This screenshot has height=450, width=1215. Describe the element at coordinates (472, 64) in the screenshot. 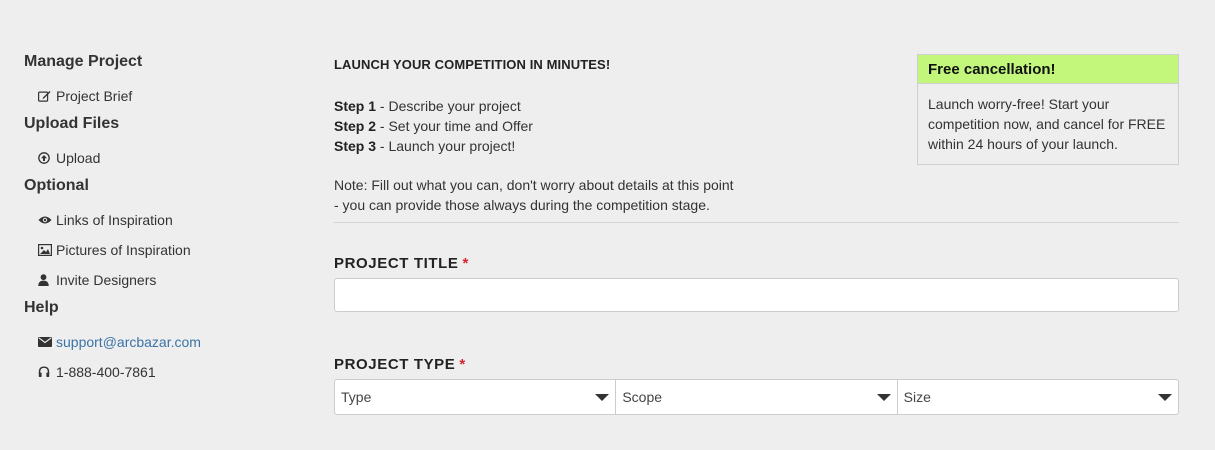

I see `intro-title: LAUNCH YOUR COMPETITION IN MINUTES!` at that location.